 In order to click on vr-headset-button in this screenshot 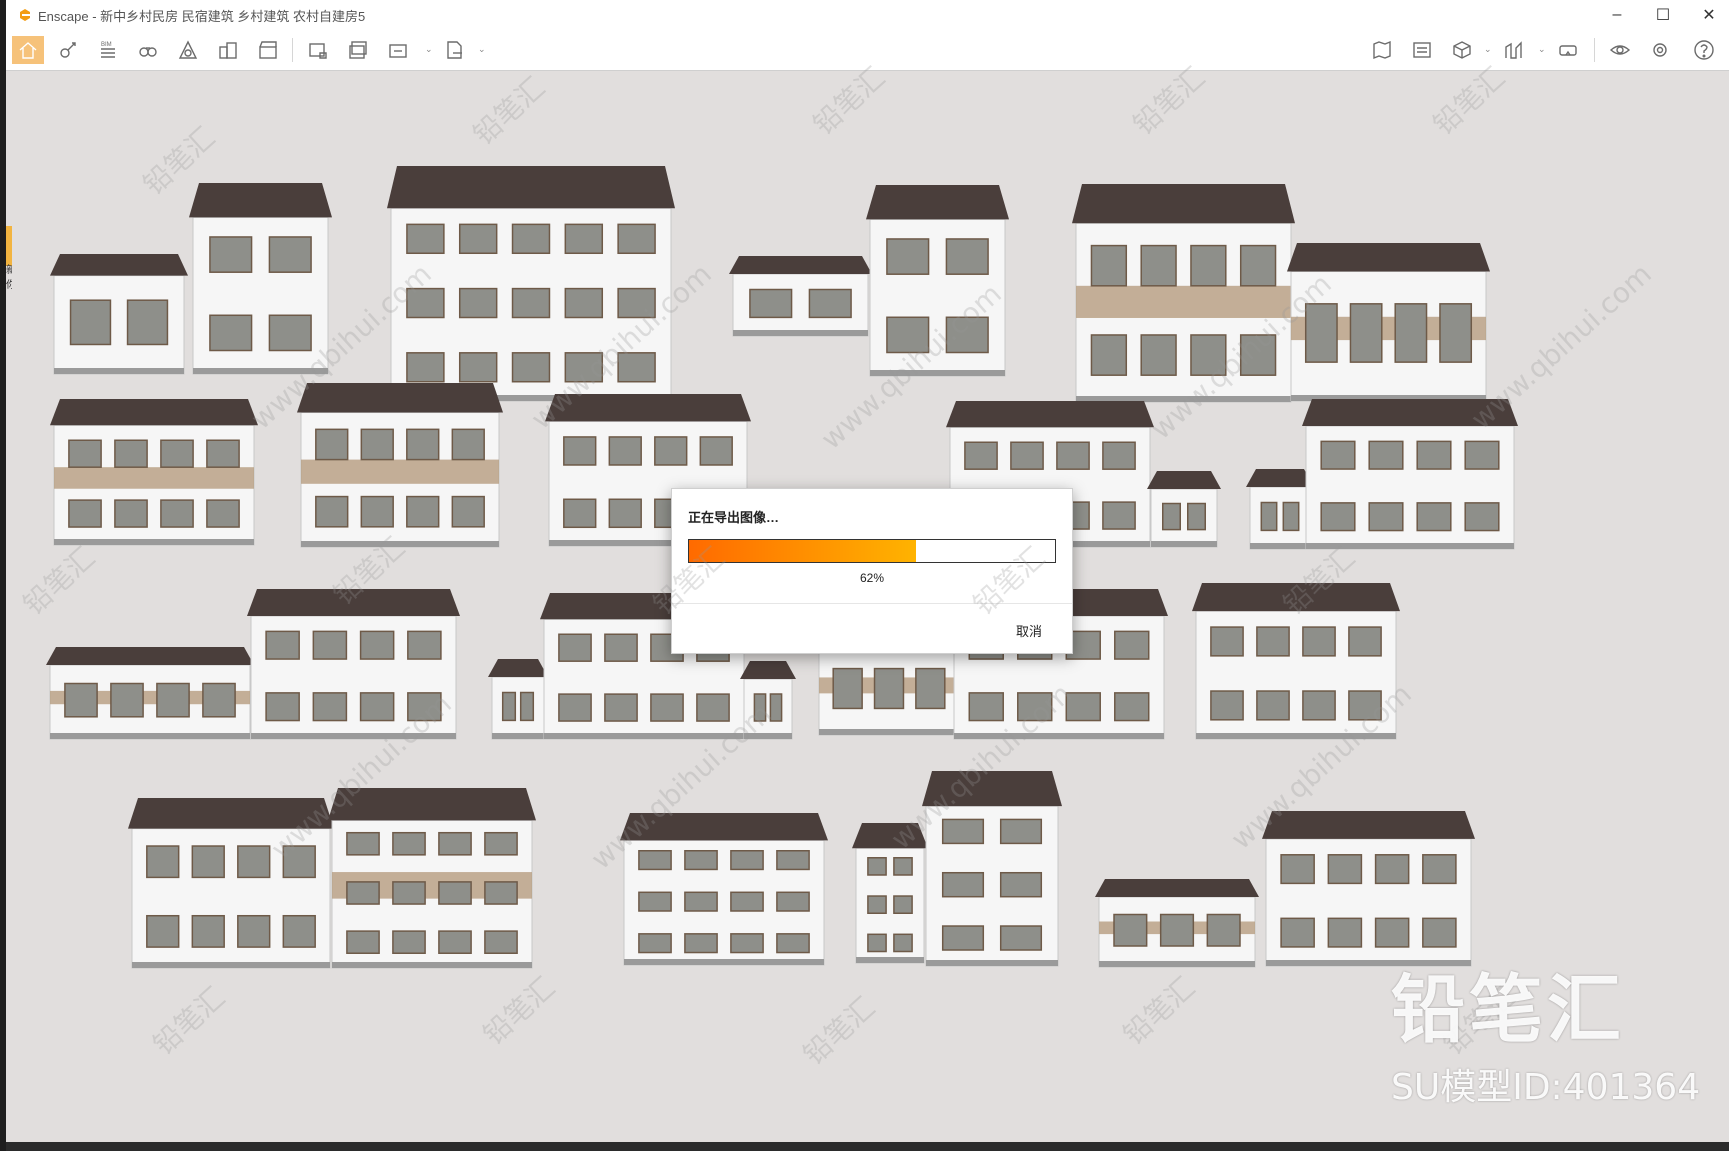, I will do `click(1568, 50)`.